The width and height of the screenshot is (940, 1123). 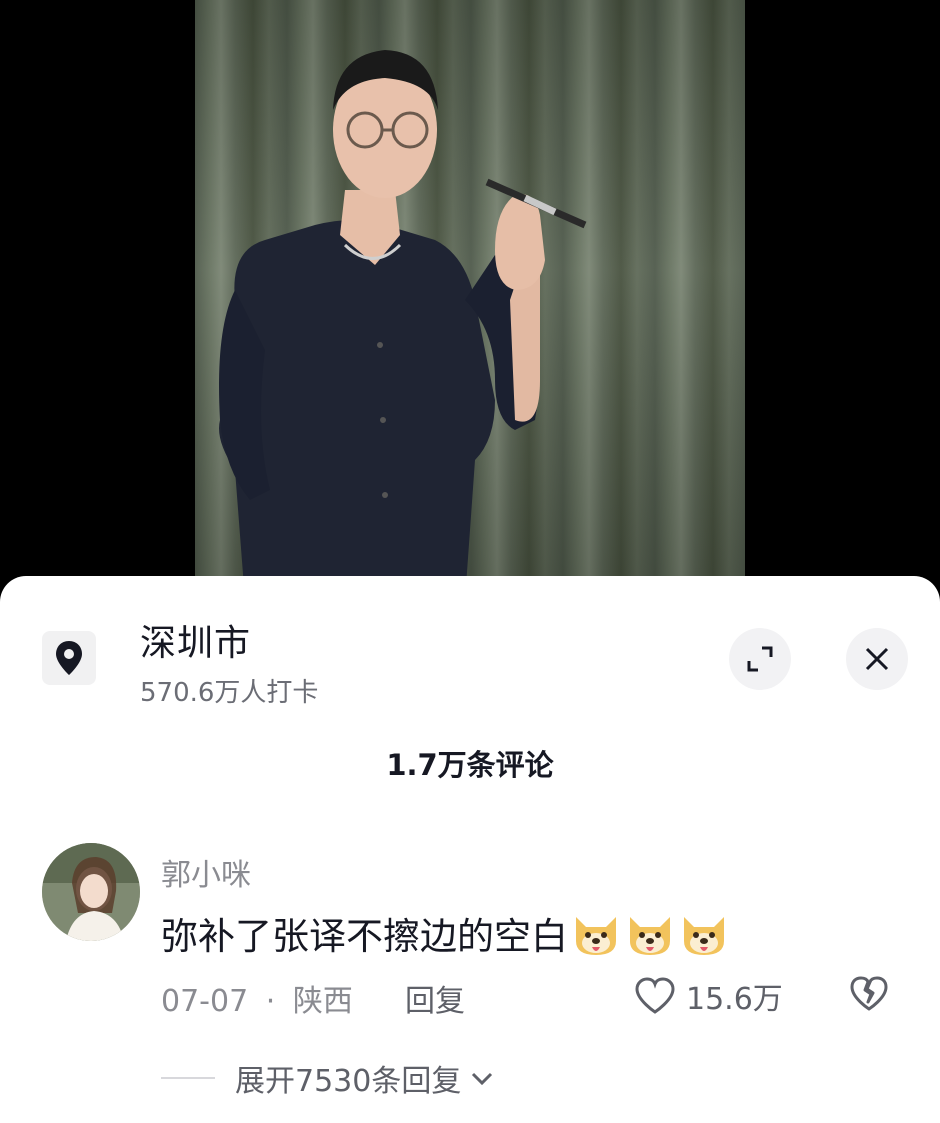 What do you see at coordinates (195, 640) in the screenshot?
I see `location-title: 深圳市` at bounding box center [195, 640].